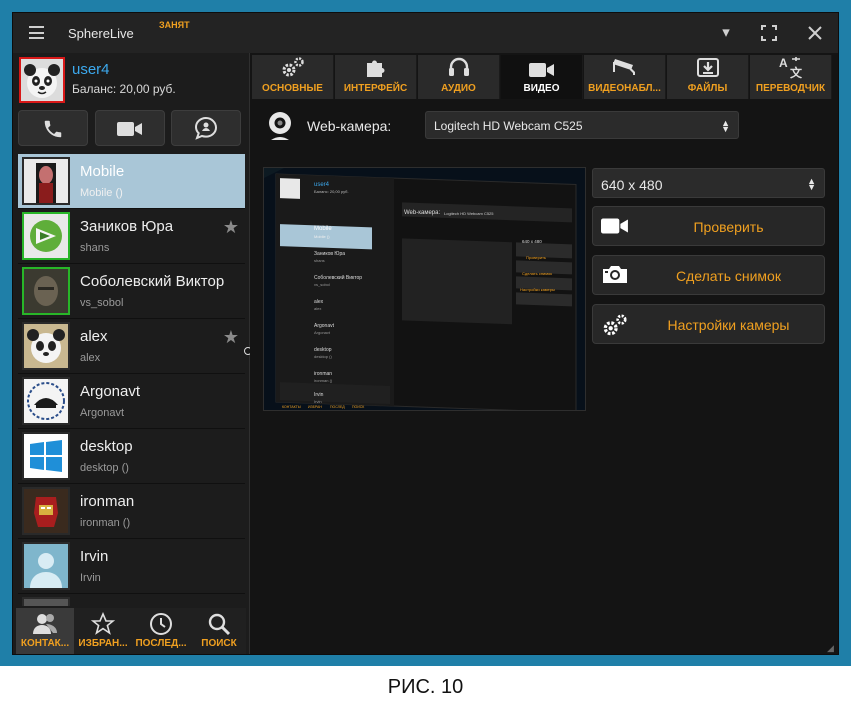 This screenshot has height=706, width=851. Describe the element at coordinates (127, 226) in the screenshot. I see `contact-name: Заников Юра` at that location.